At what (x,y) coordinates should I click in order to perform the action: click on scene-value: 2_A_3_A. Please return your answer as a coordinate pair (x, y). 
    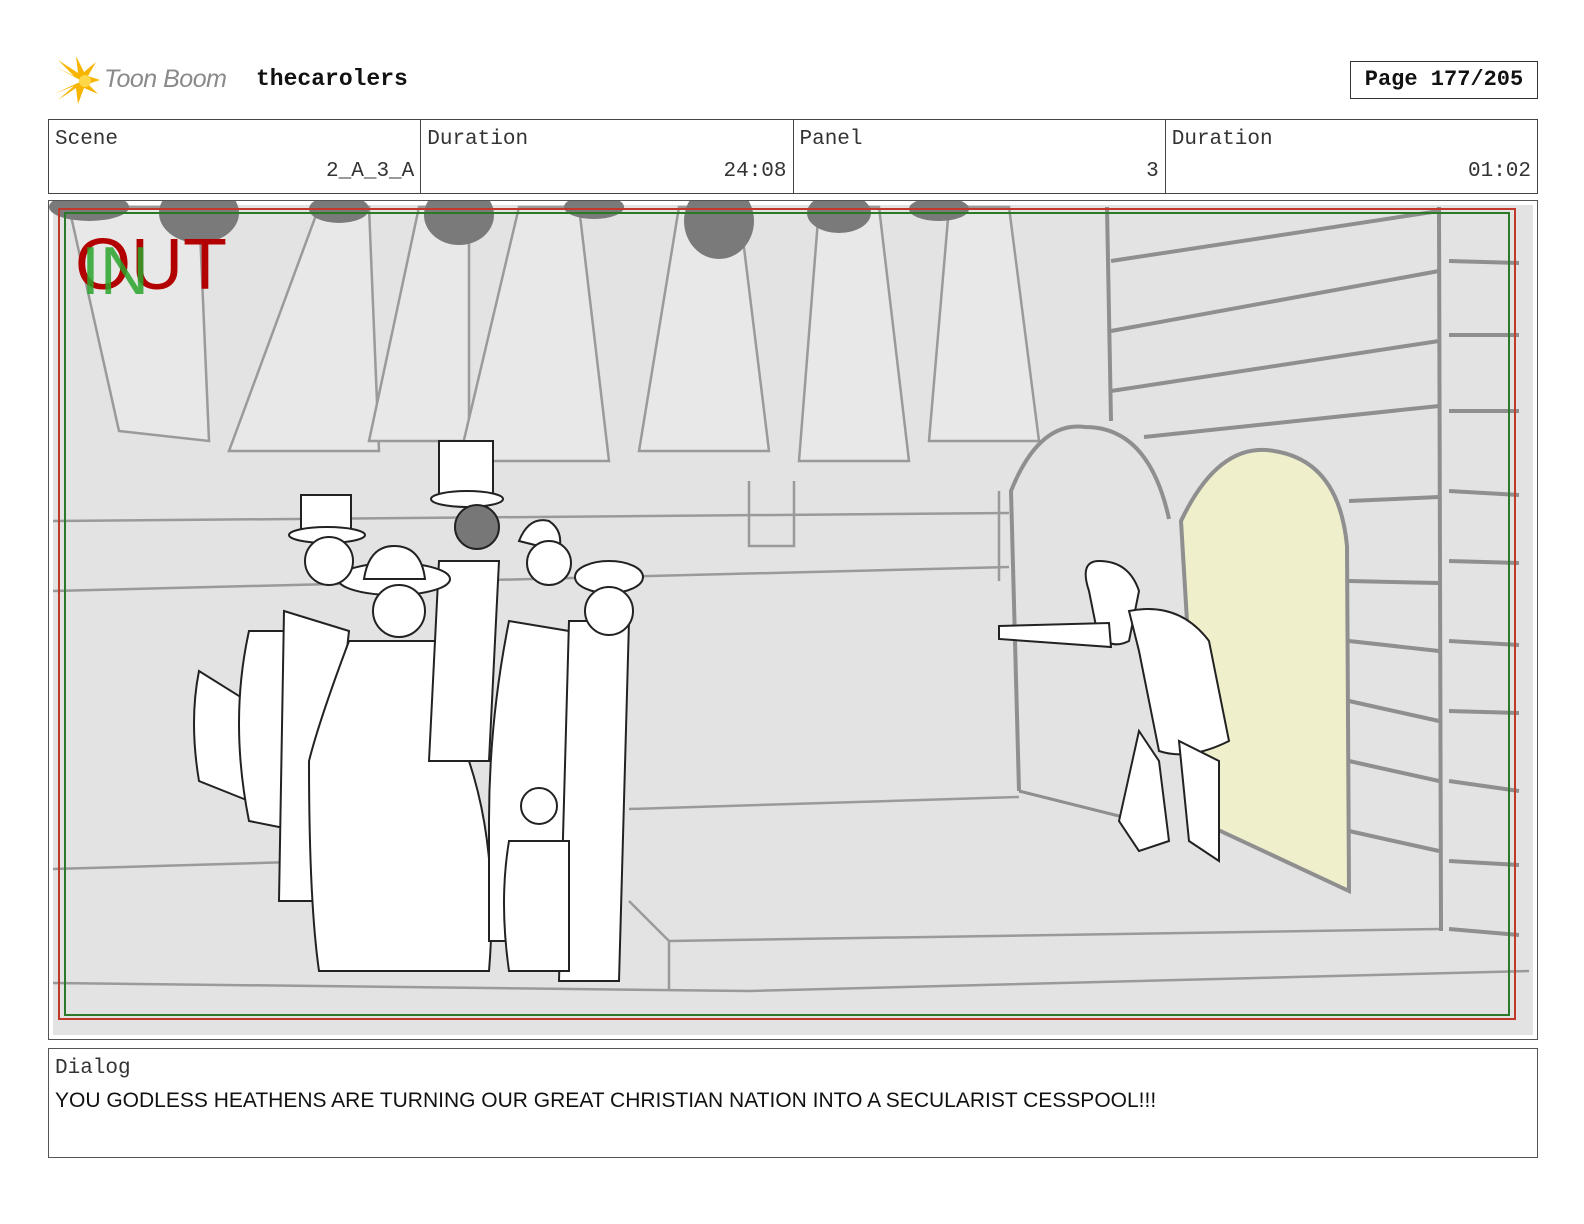
    Looking at the image, I should click on (370, 171).